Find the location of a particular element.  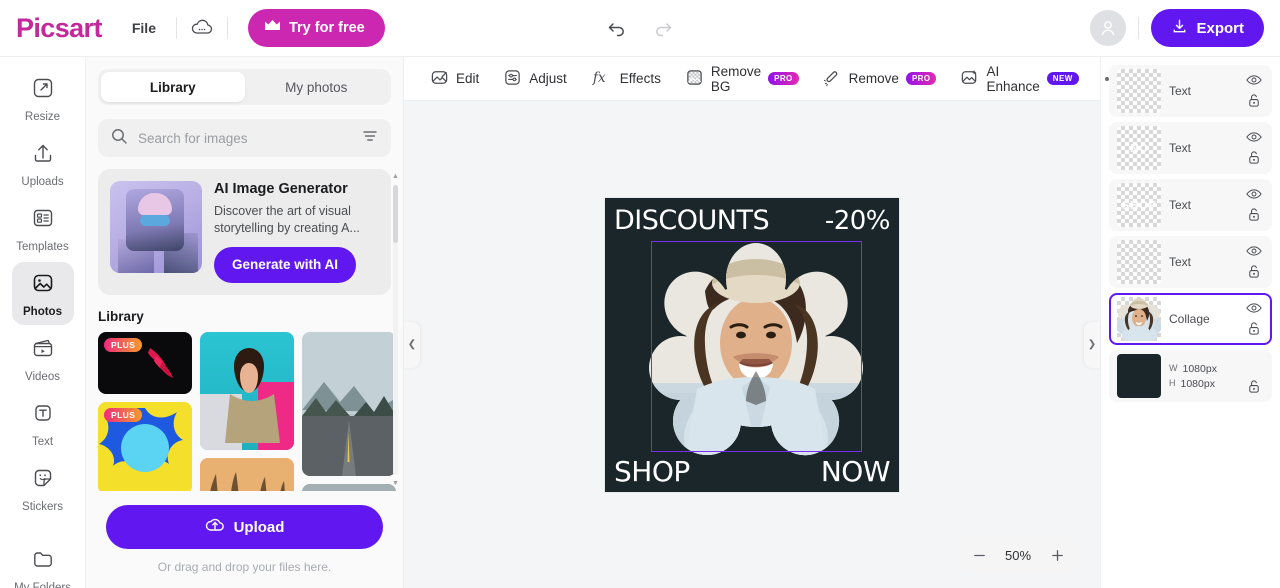

tool-remove: Remove PRO is located at coordinates (880, 79).